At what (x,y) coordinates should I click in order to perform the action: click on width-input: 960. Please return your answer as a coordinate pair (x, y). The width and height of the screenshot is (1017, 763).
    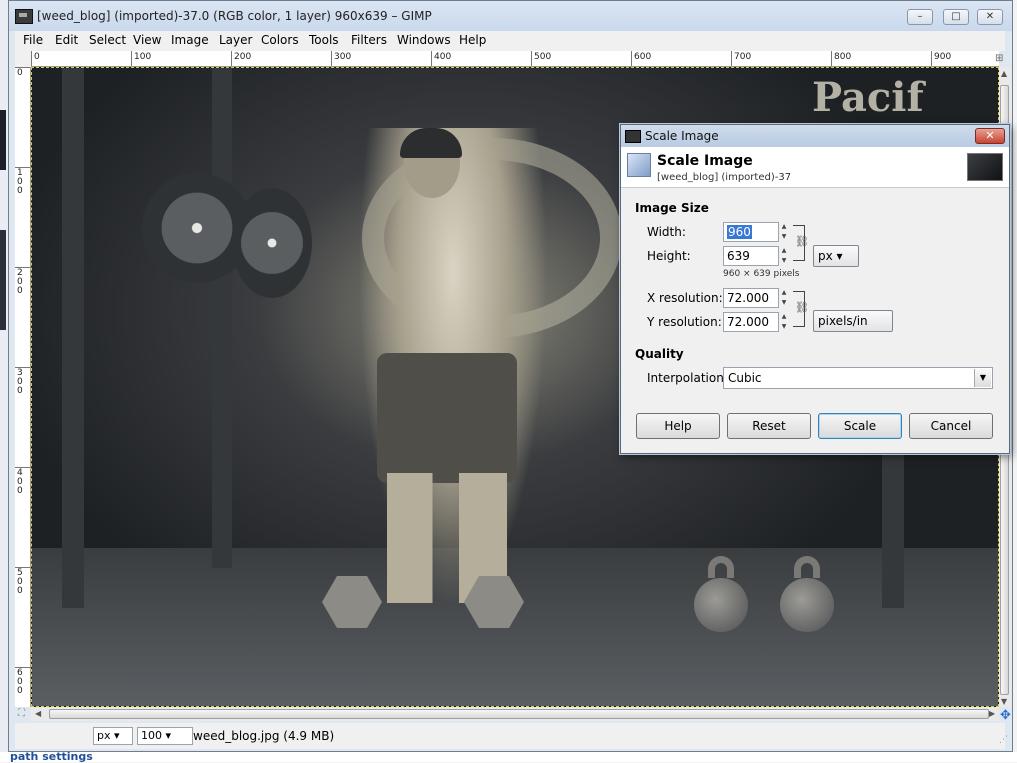
    Looking at the image, I should click on (751, 232).